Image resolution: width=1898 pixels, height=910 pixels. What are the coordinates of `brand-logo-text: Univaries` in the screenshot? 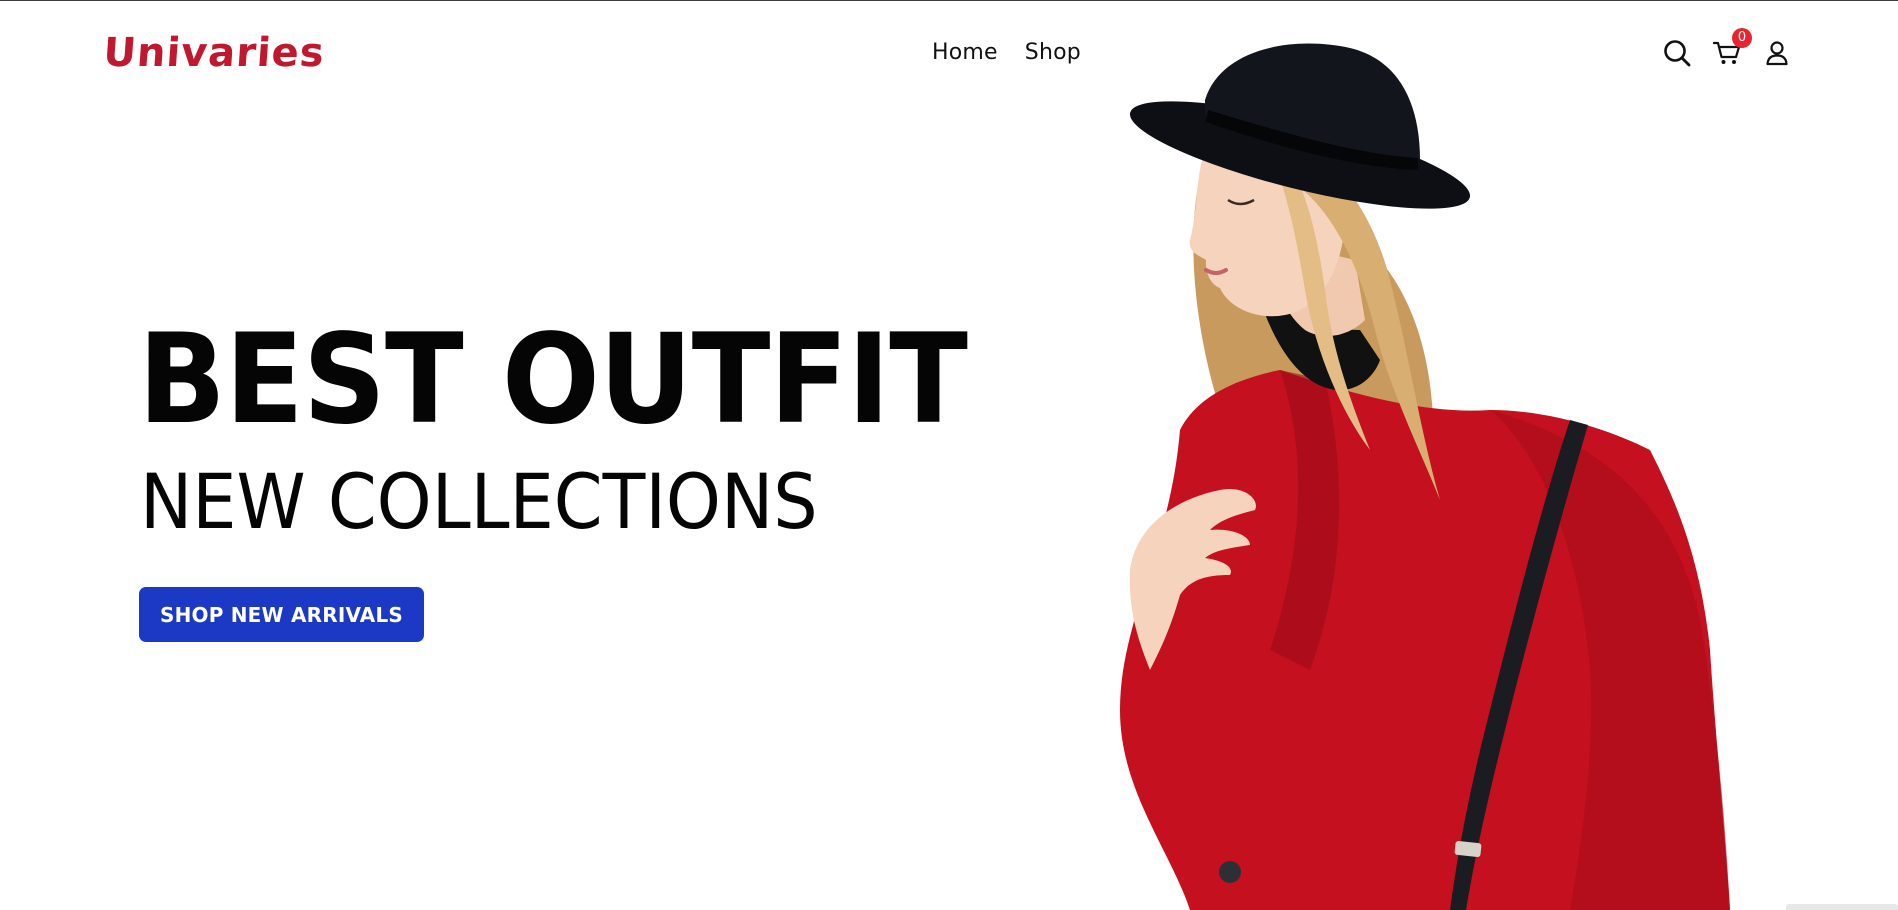 It's located at (215, 53).